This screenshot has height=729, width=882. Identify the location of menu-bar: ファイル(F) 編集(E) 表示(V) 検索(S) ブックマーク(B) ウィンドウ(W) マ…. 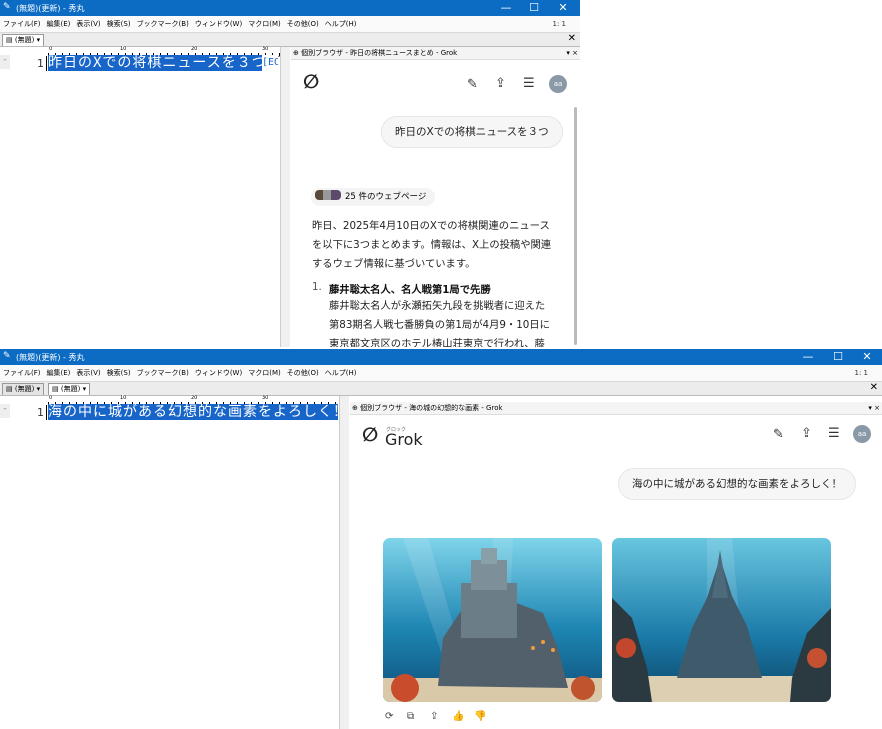
(290, 24).